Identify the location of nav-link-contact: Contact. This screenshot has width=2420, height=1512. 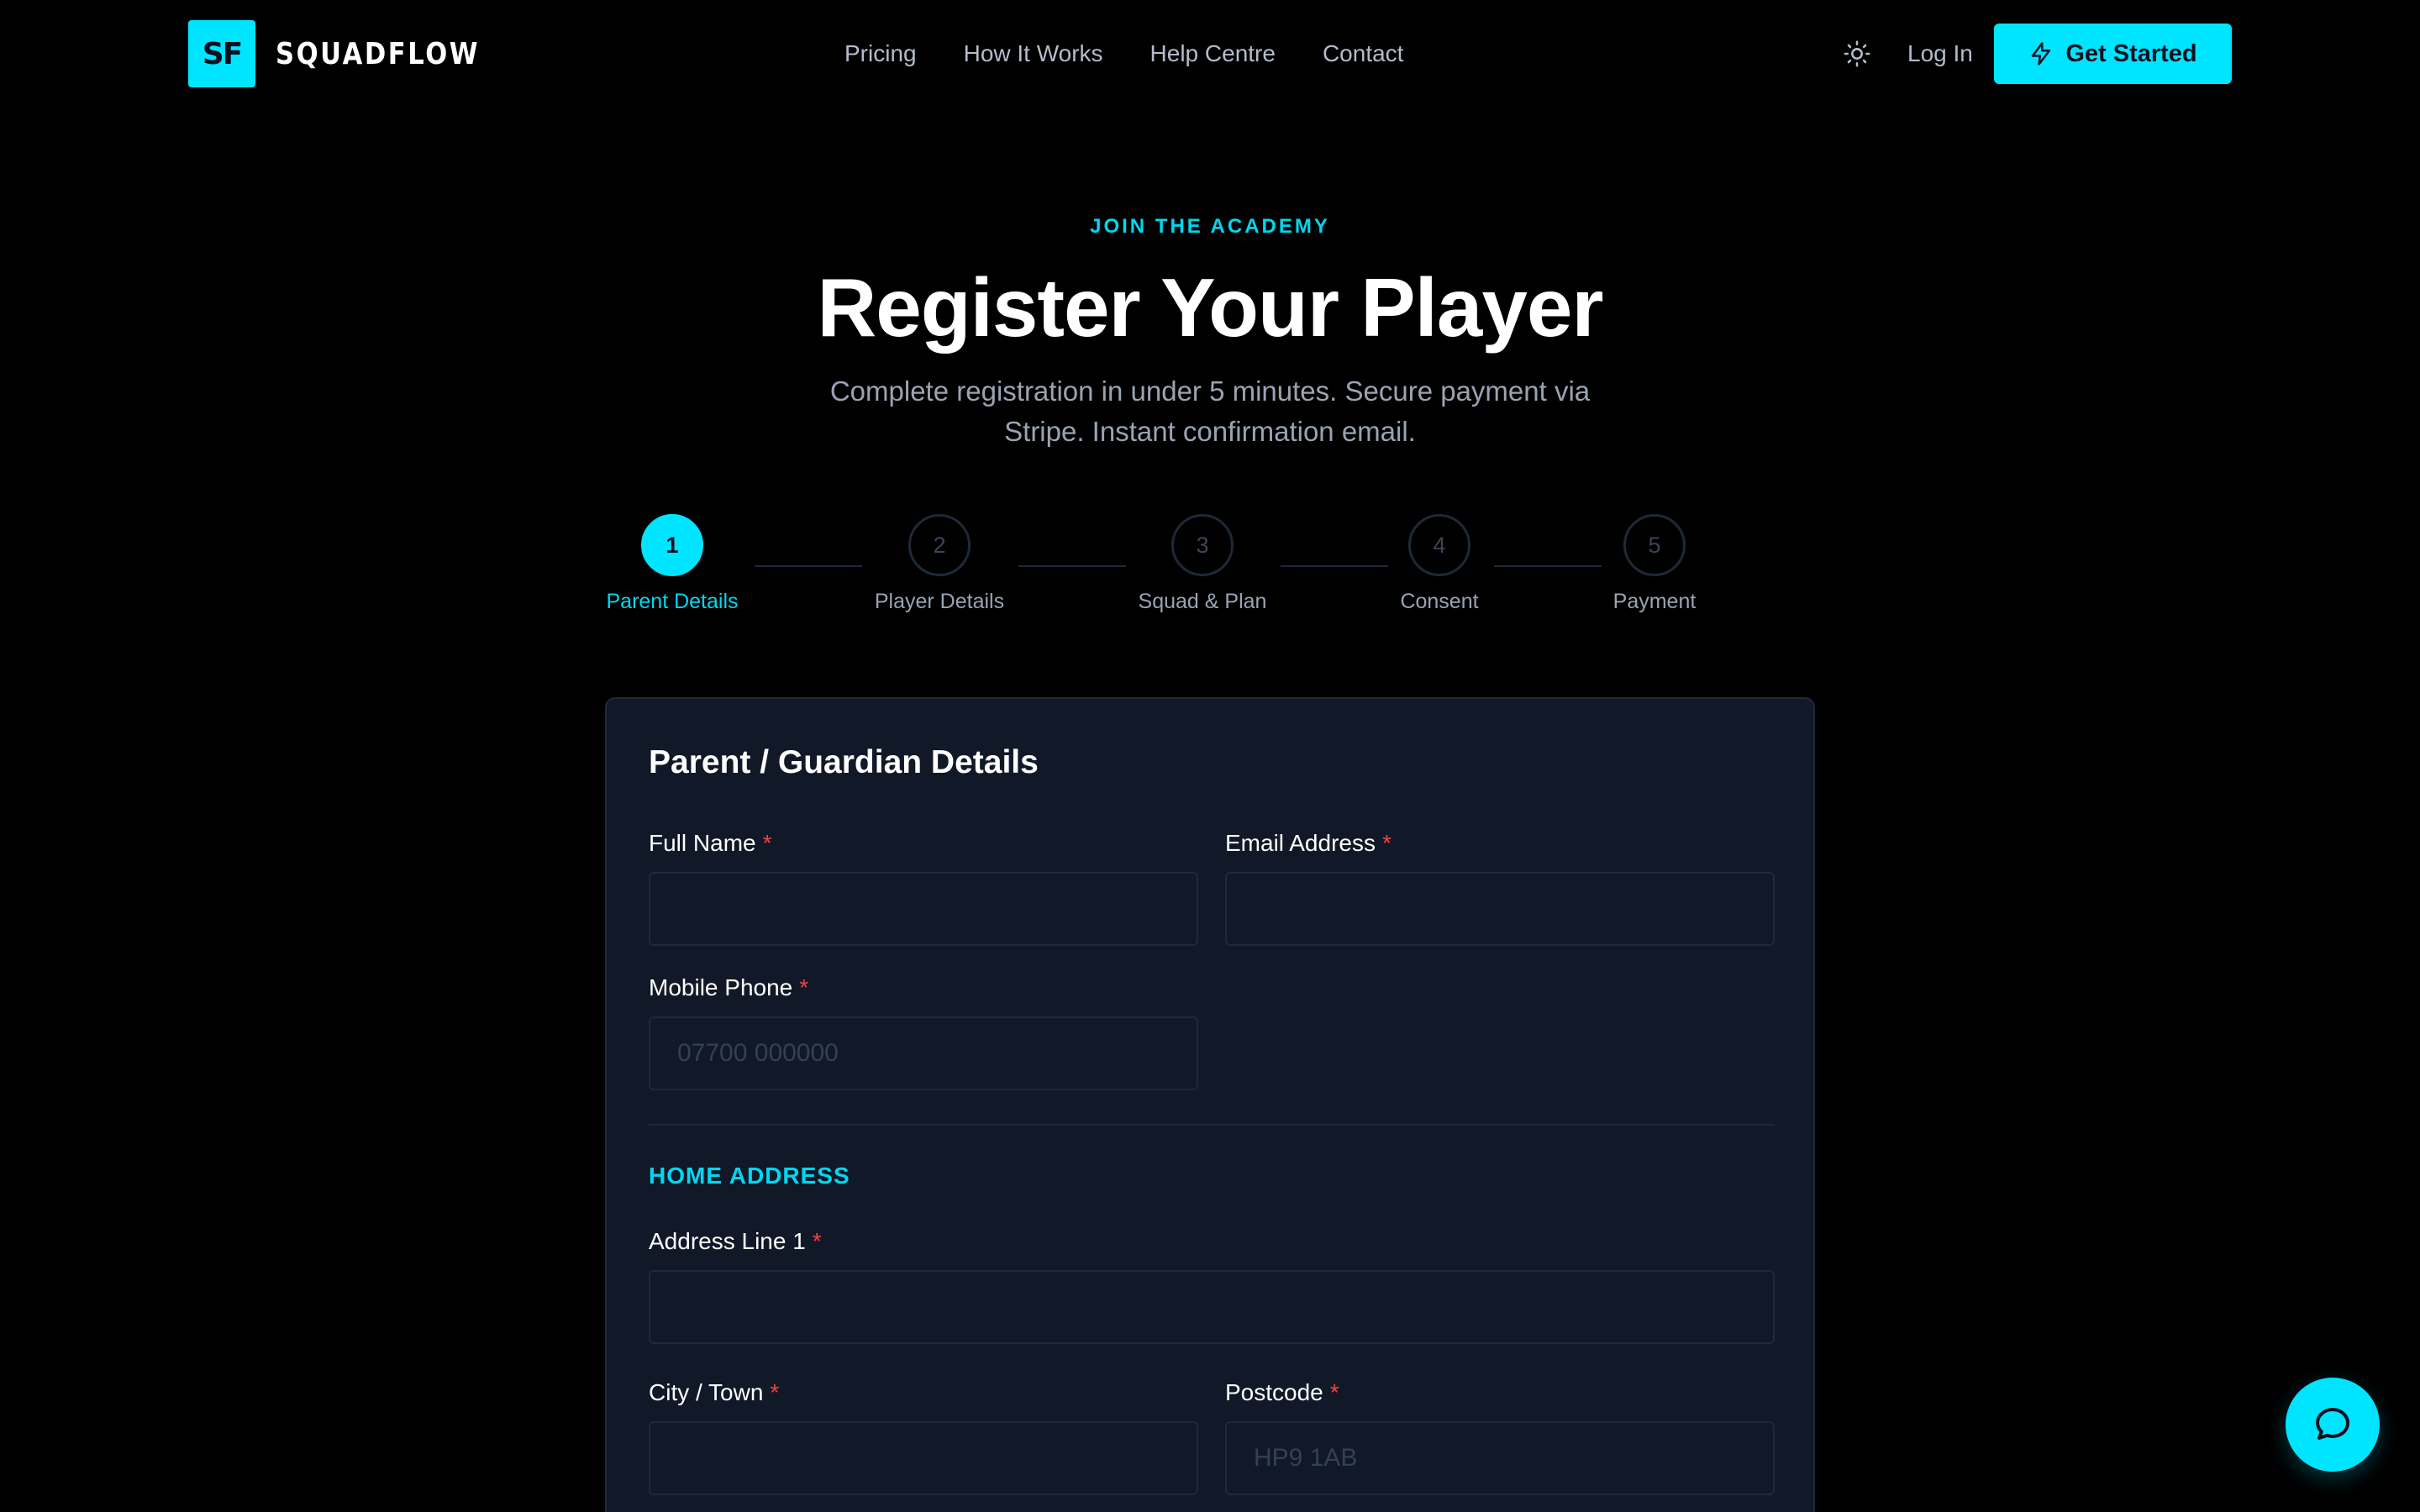
(1363, 53).